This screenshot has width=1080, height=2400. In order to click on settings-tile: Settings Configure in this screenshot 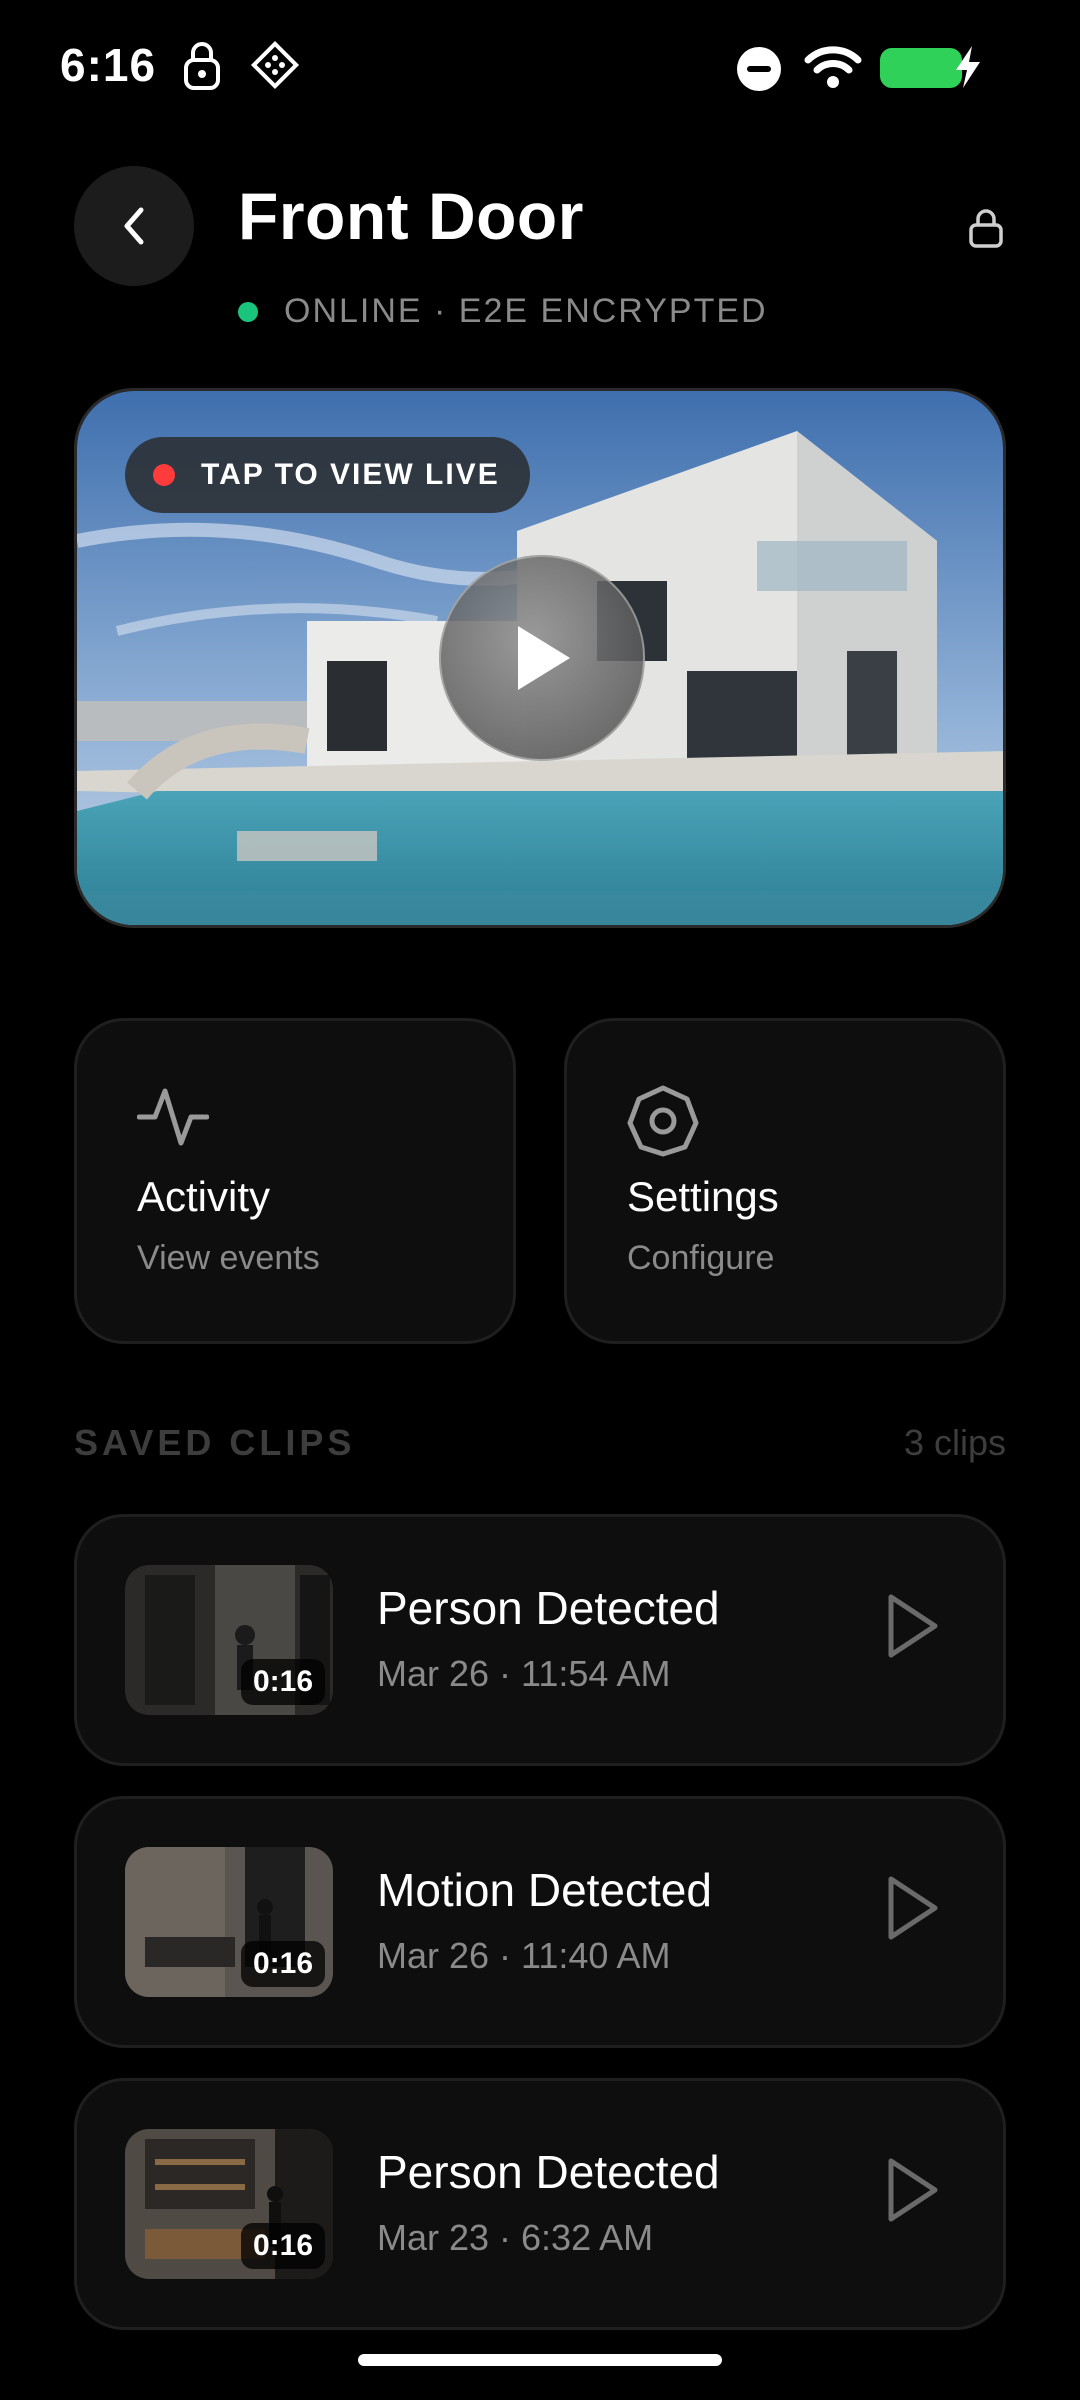, I will do `click(785, 1181)`.